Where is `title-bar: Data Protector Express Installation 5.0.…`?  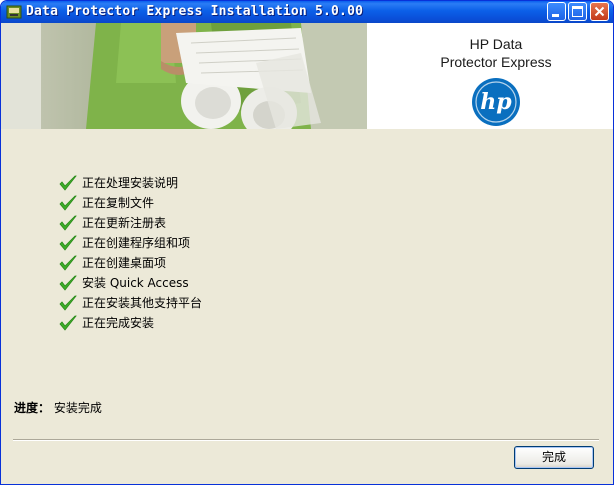 title-bar: Data Protector Express Installation 5.0.… is located at coordinates (307, 12).